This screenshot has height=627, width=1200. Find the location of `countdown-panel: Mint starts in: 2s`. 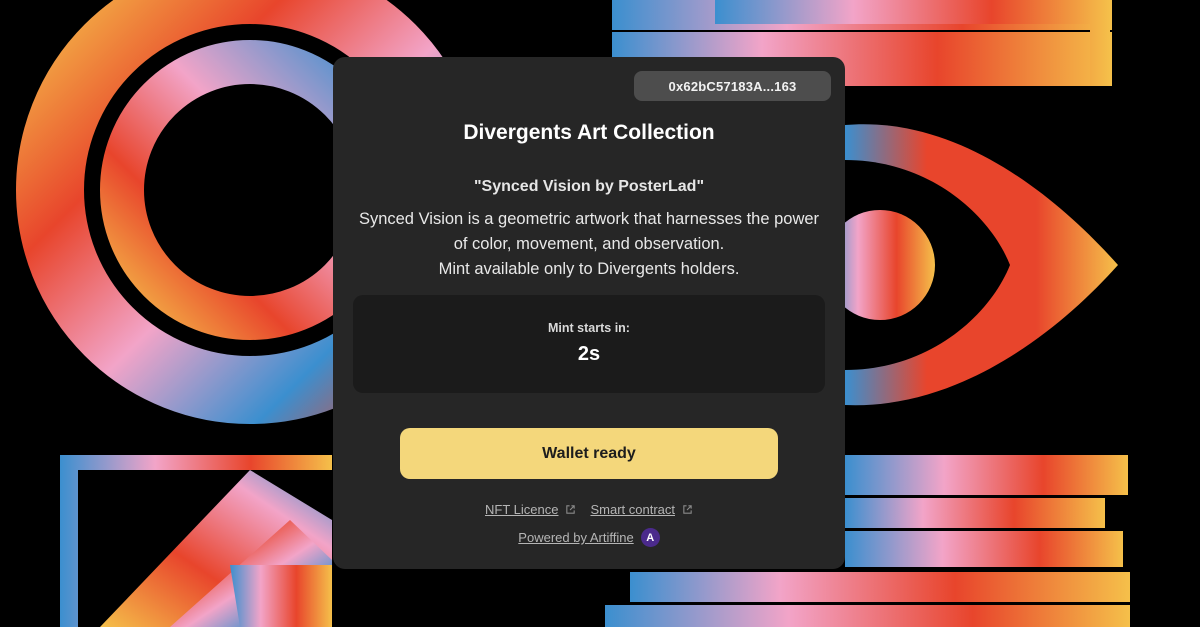

countdown-panel: Mint starts in: 2s is located at coordinates (589, 344).